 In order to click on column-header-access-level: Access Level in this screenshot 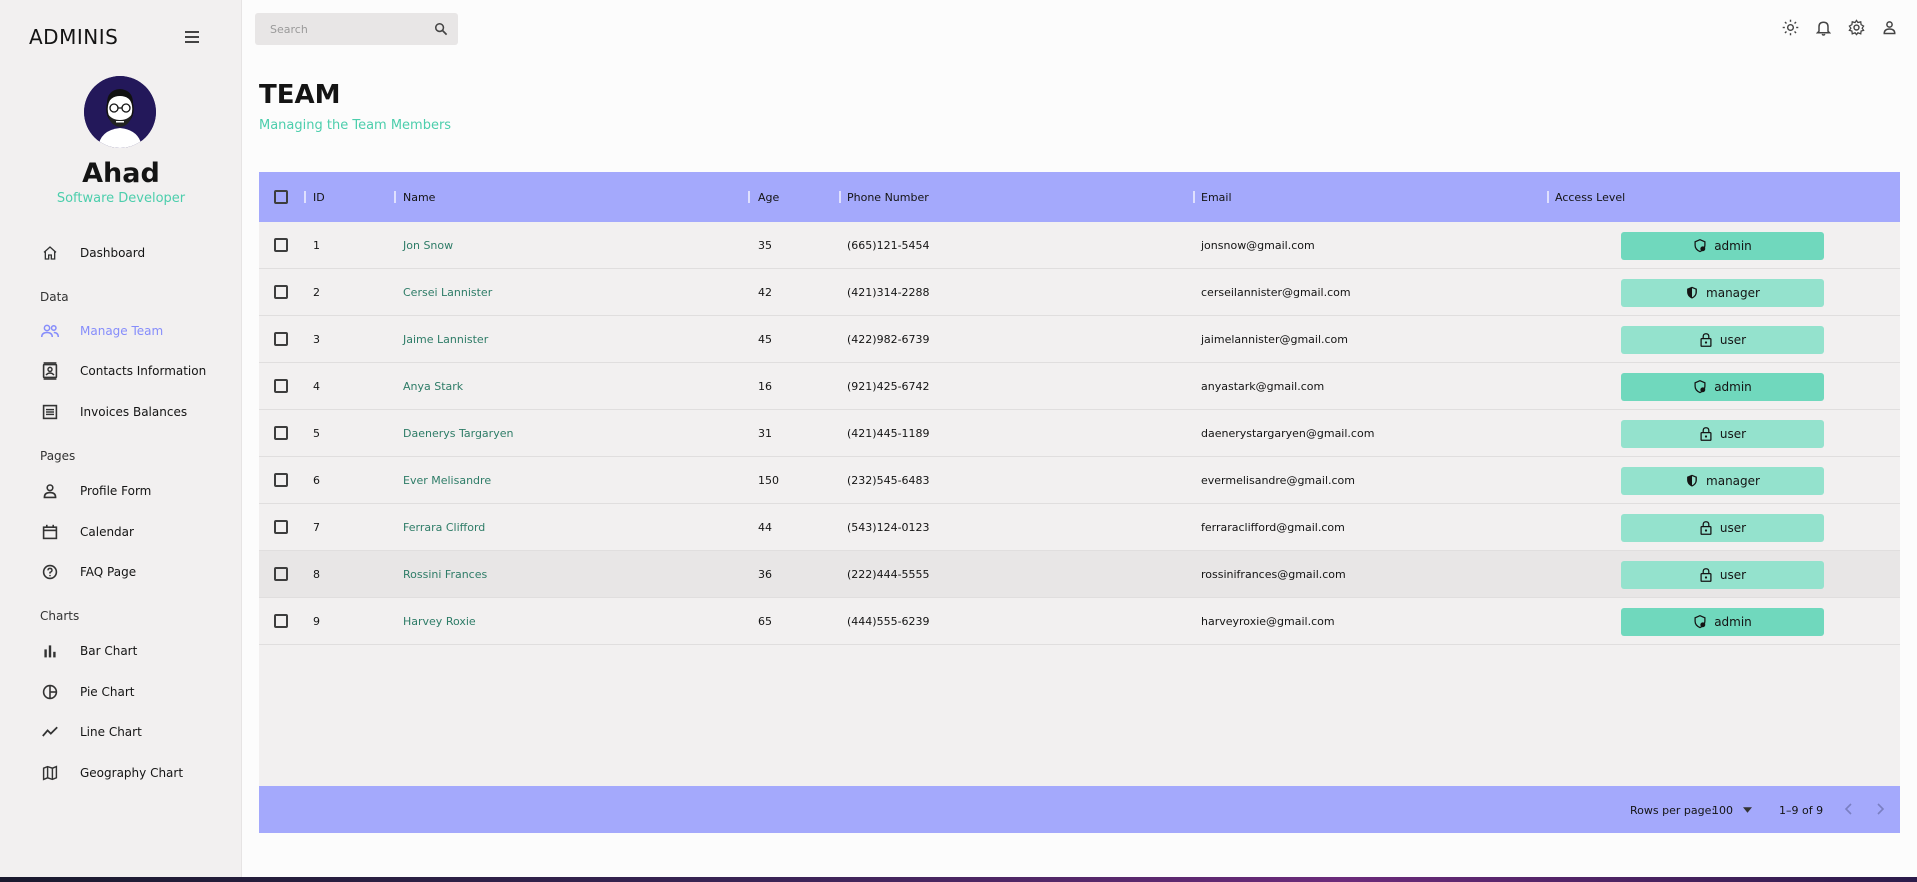, I will do `click(1590, 197)`.